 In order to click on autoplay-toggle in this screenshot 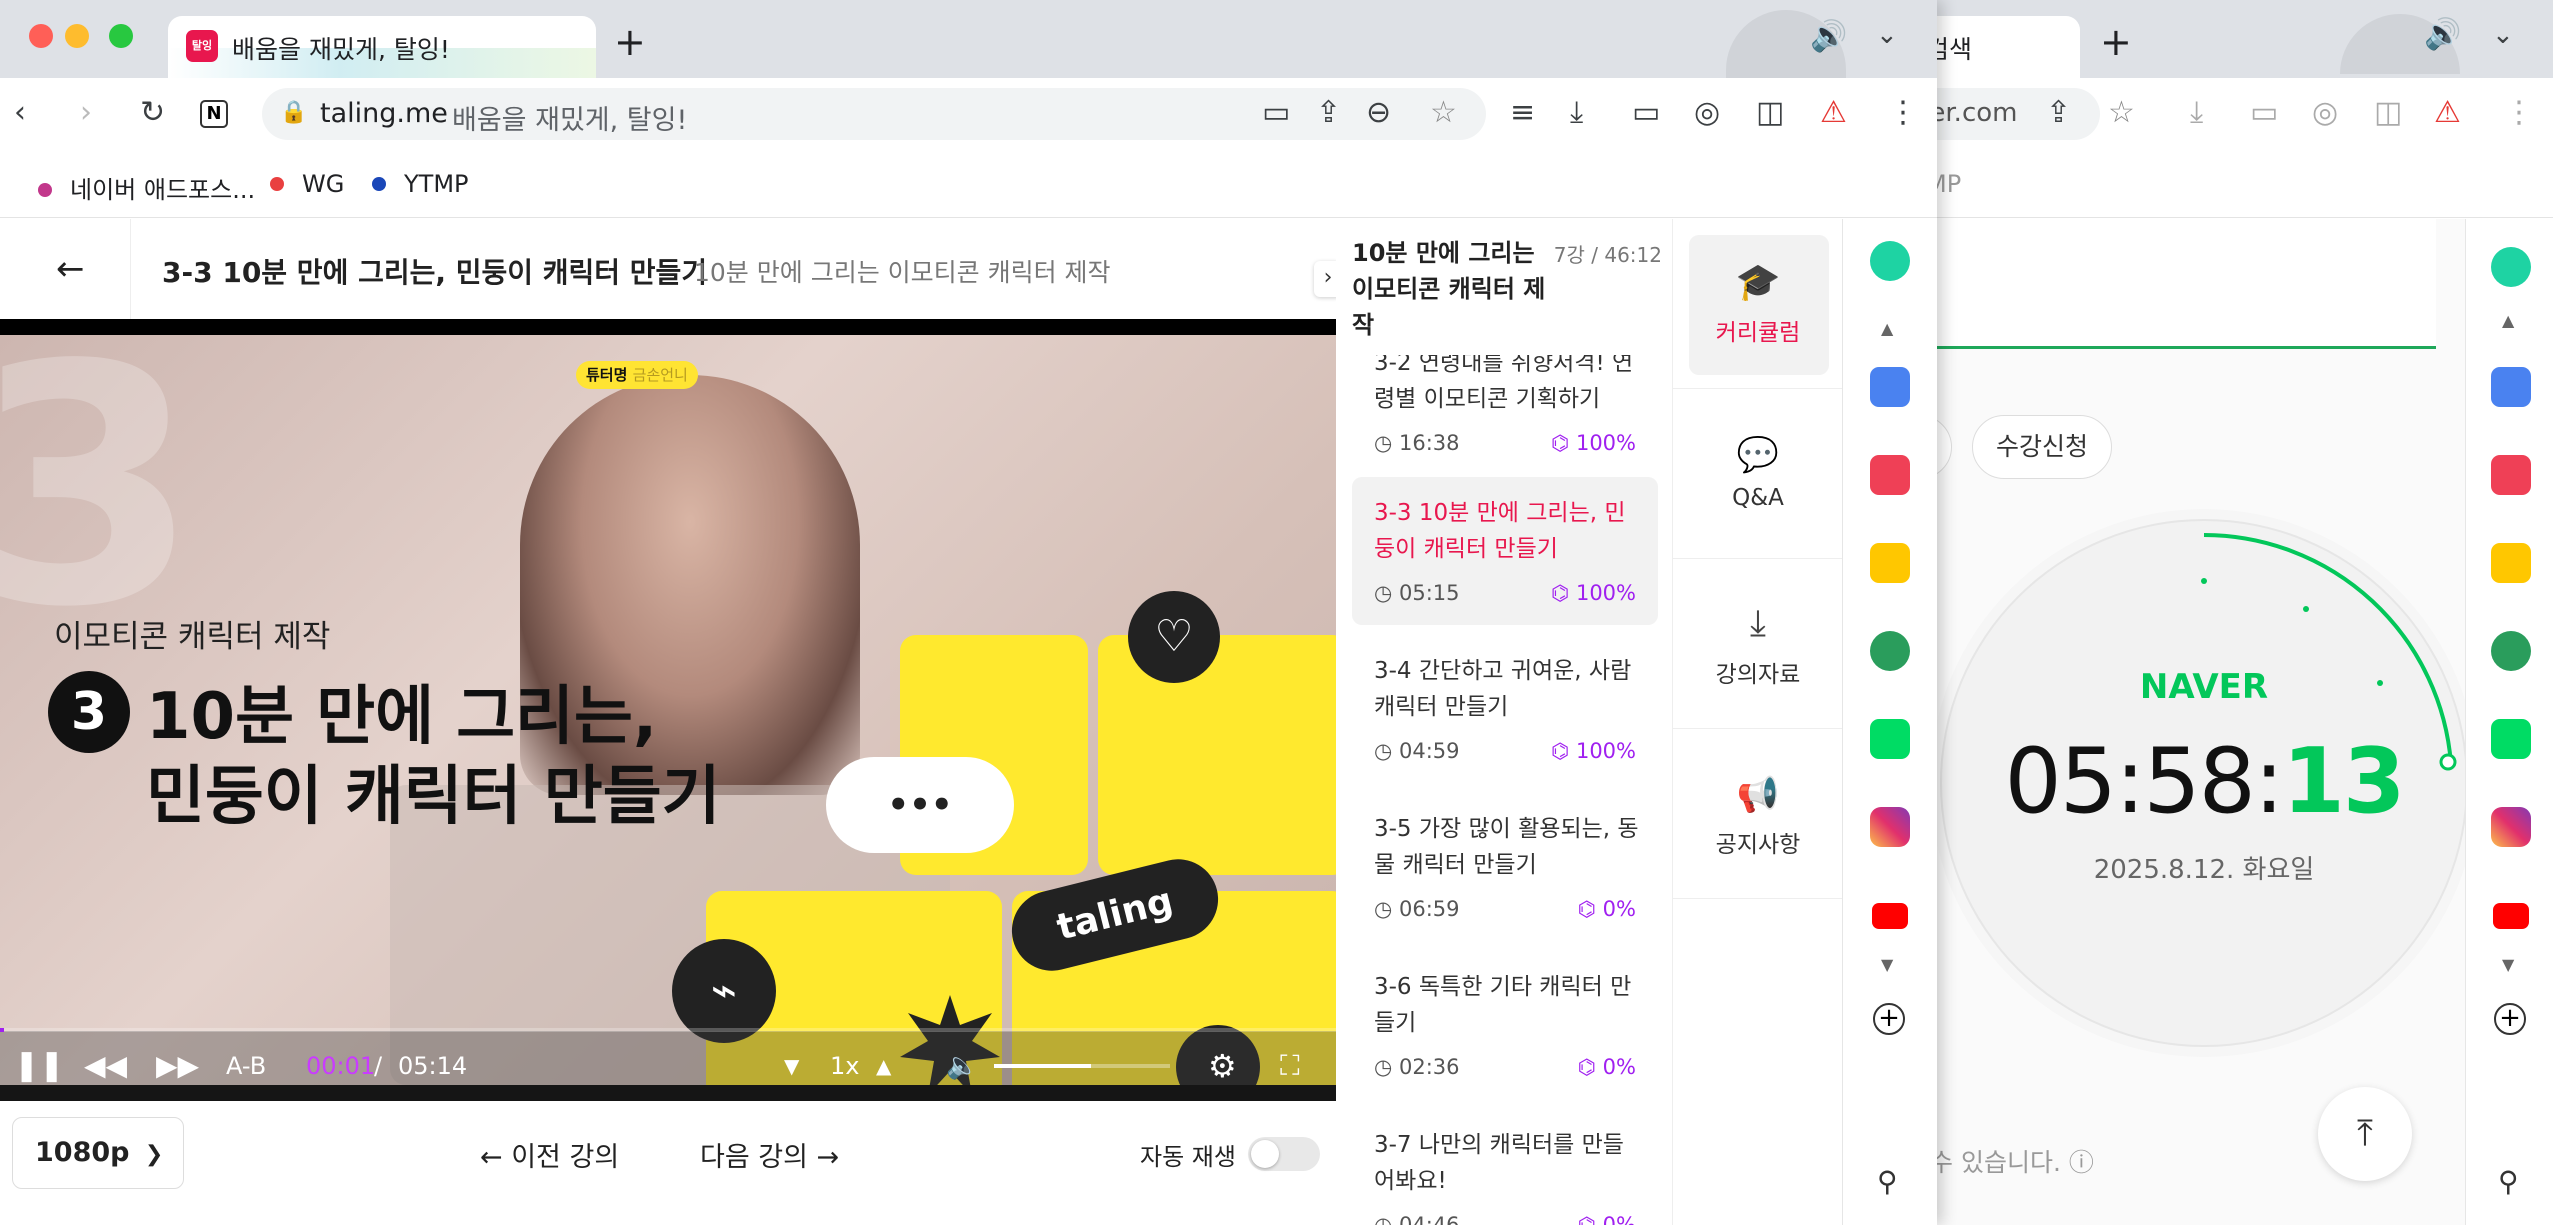, I will do `click(1284, 1154)`.